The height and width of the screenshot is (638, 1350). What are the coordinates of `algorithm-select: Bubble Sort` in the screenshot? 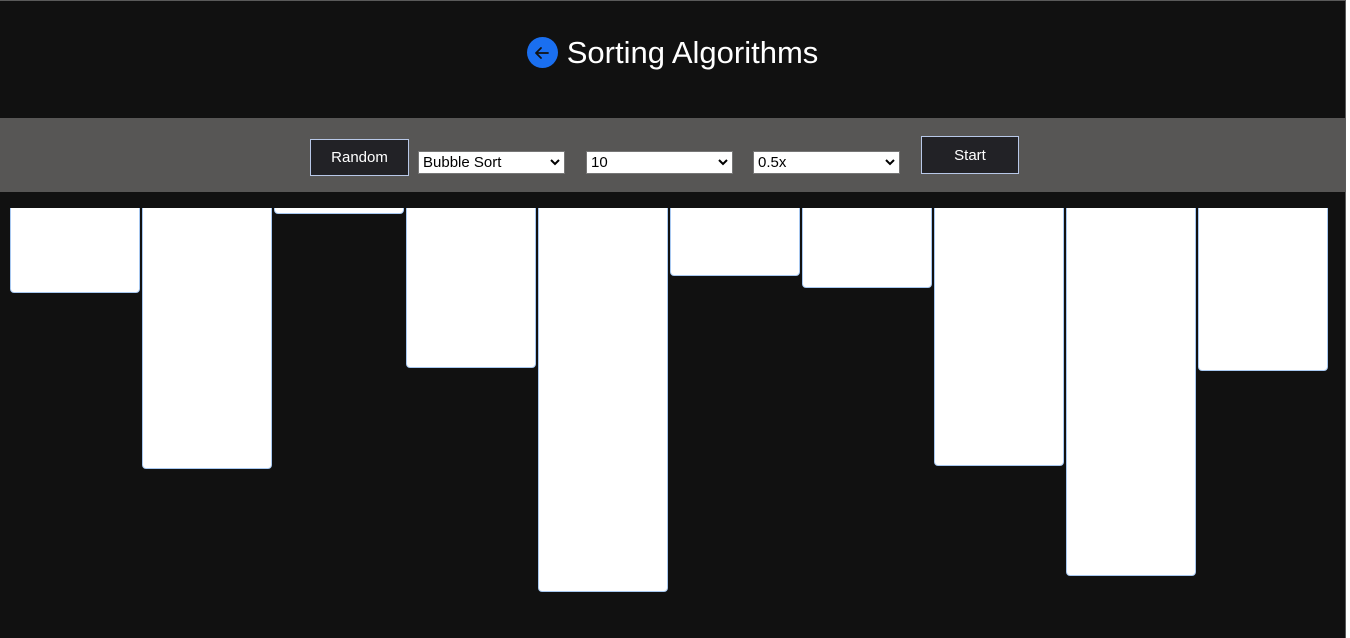 It's located at (491, 162).